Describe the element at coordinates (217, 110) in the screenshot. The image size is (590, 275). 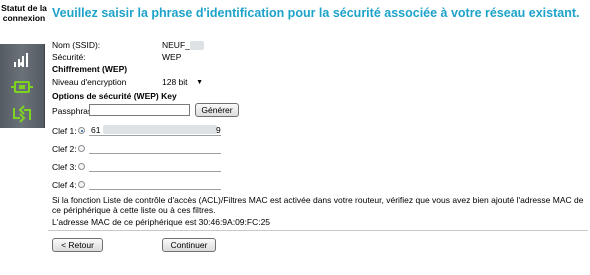
I see `generate-button: Générer` at that location.